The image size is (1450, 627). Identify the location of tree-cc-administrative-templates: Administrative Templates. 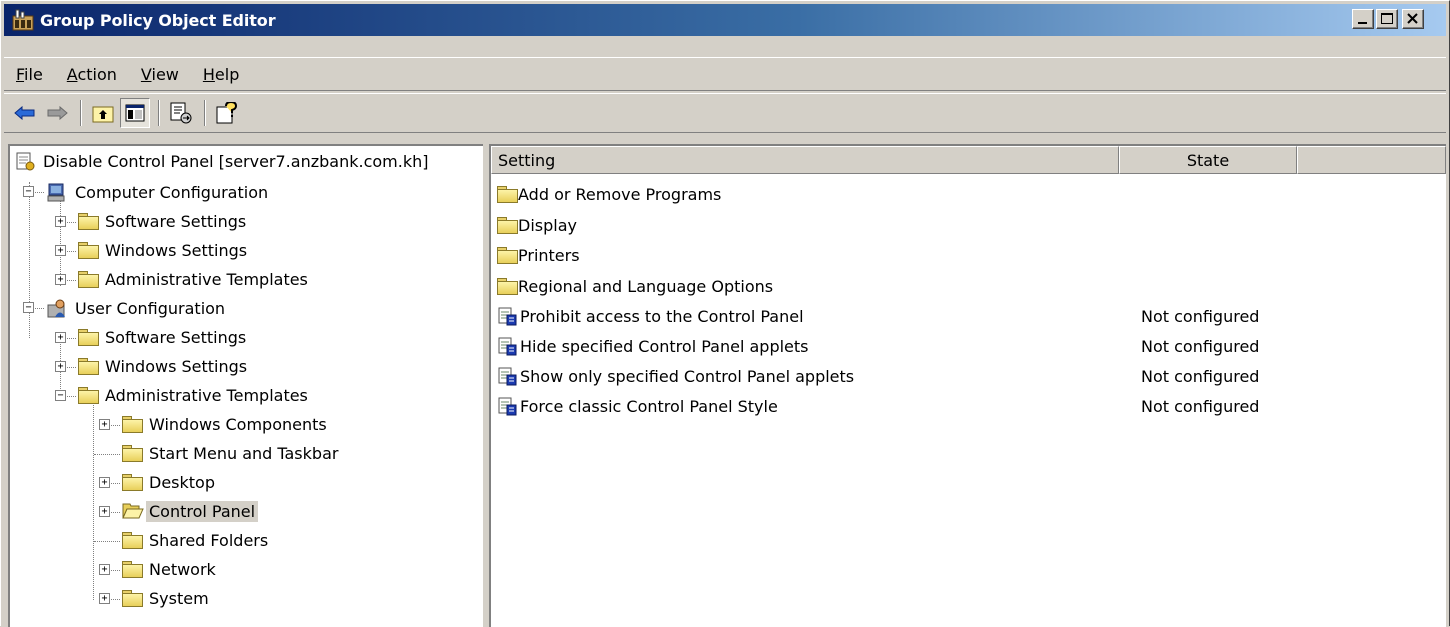
(194, 279).